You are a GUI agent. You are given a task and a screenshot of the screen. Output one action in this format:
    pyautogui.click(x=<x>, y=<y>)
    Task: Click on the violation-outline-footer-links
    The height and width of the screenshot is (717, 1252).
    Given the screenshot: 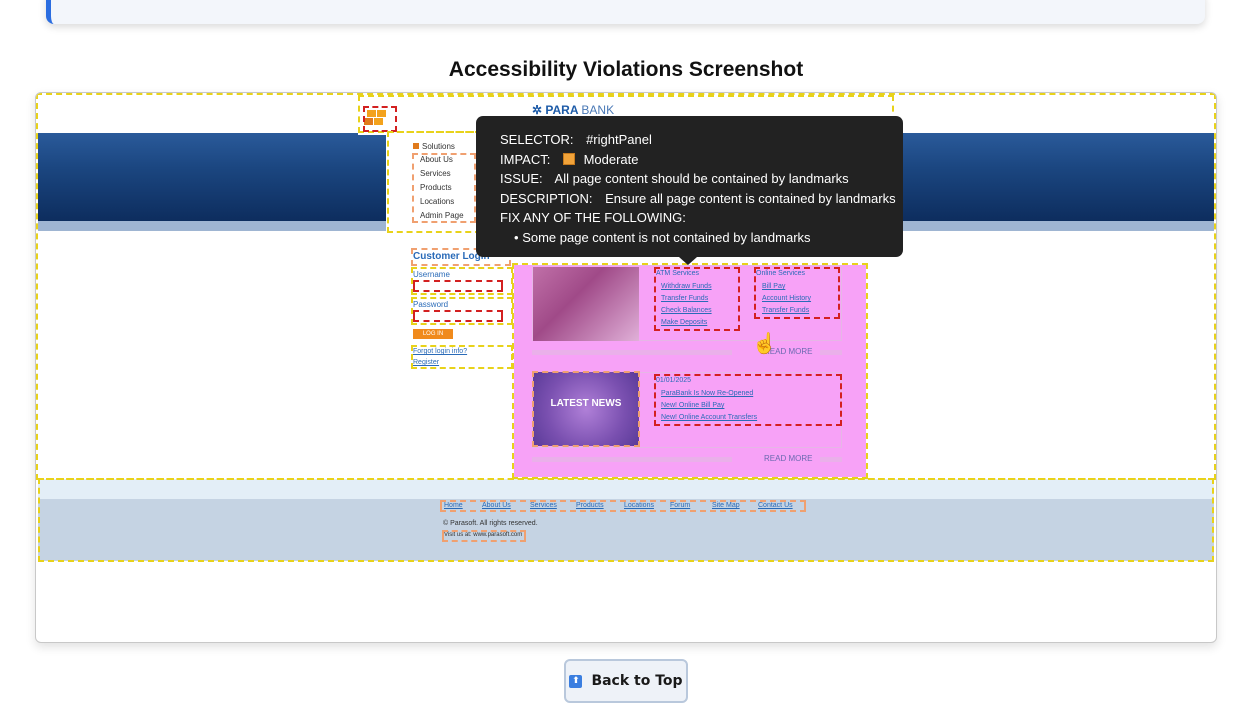 What is the action you would take?
    pyautogui.click(x=623, y=506)
    